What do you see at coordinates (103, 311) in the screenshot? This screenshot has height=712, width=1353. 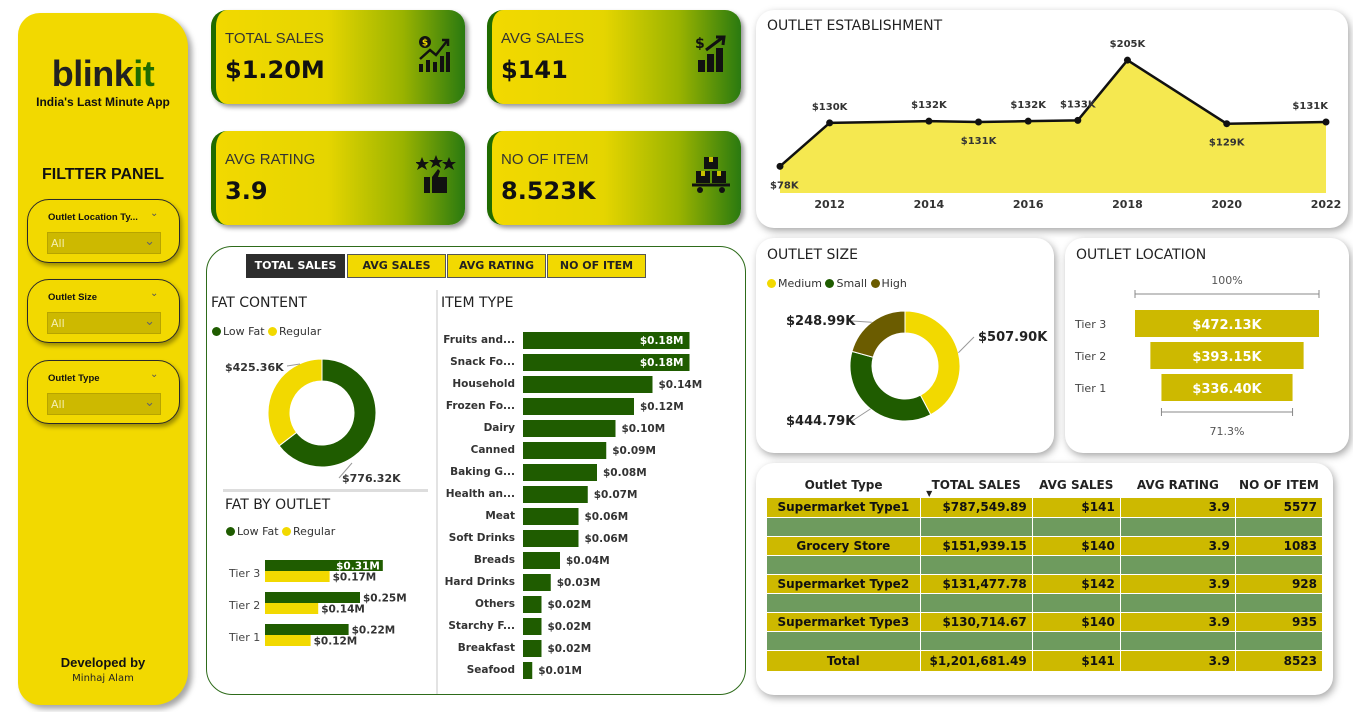 I see `outlet-size-slicer: Outlet Size ⌄ All ⌄` at bounding box center [103, 311].